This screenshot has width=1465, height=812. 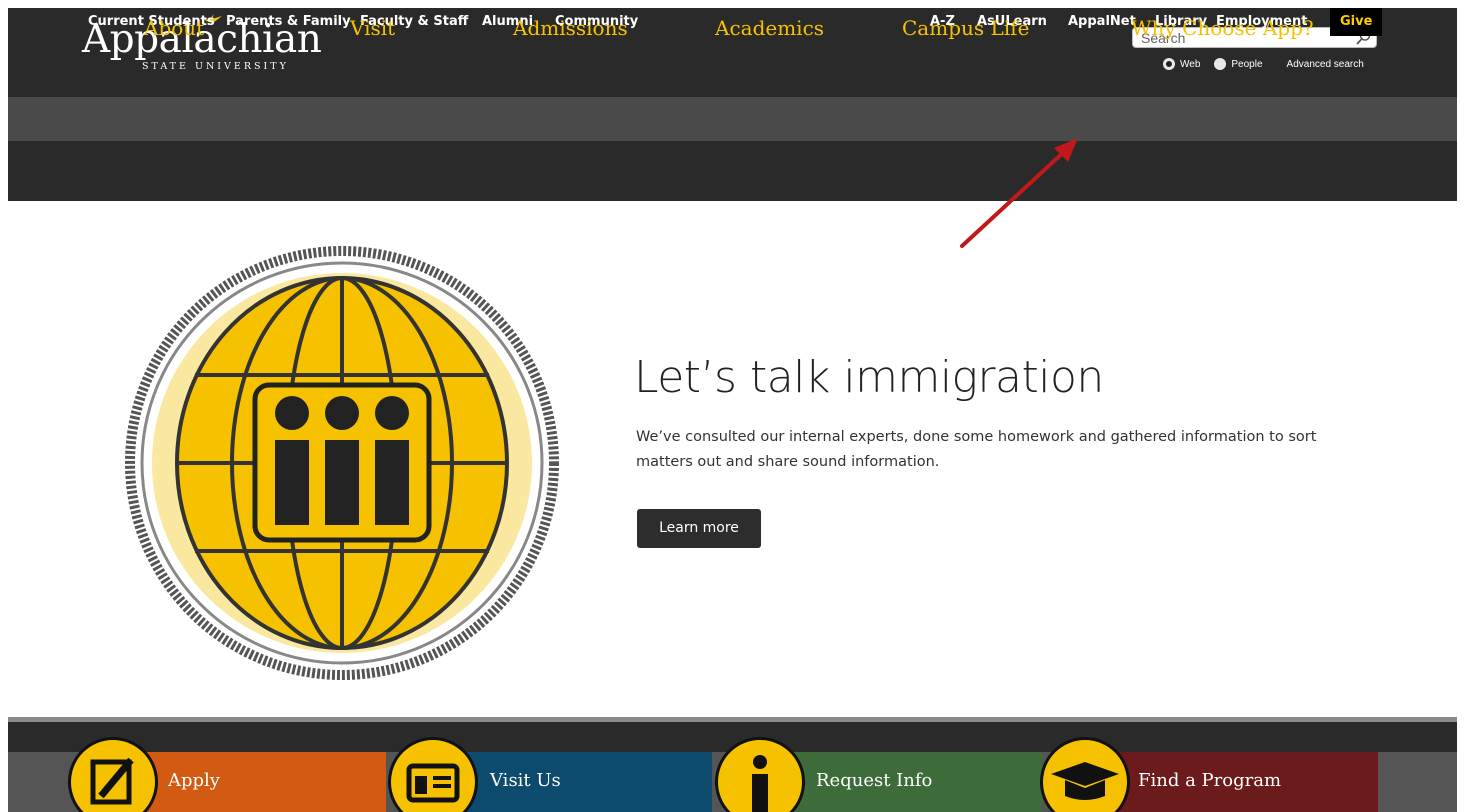 What do you see at coordinates (215, 66) in the screenshot?
I see `logo-subtitle: STATE UNIVERSITY` at bounding box center [215, 66].